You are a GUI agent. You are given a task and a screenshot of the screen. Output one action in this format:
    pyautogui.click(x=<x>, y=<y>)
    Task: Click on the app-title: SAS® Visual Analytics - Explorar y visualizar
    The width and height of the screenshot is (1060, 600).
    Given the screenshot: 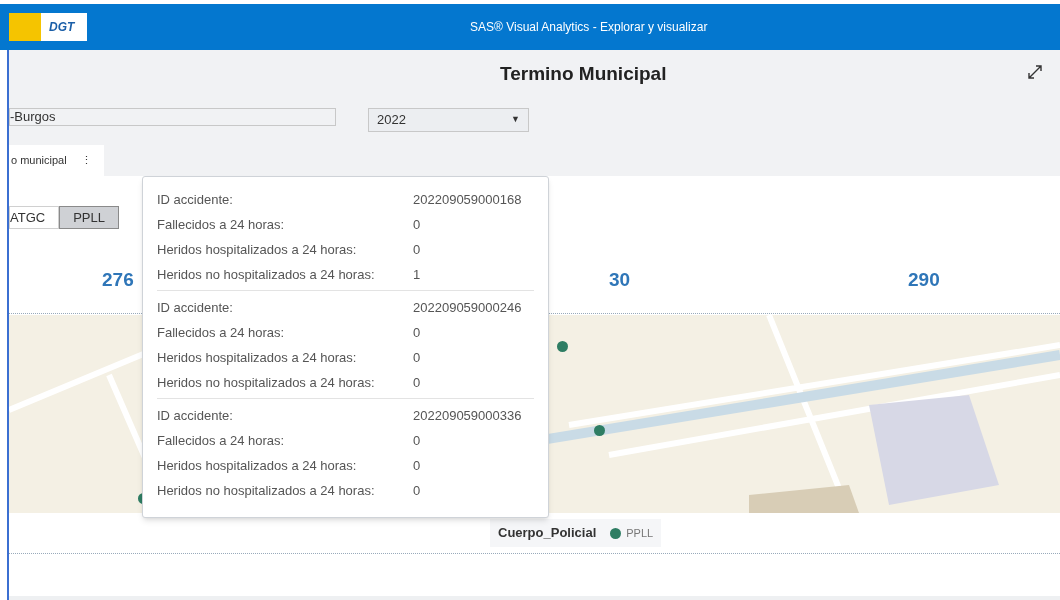 What is the action you would take?
    pyautogui.click(x=589, y=27)
    